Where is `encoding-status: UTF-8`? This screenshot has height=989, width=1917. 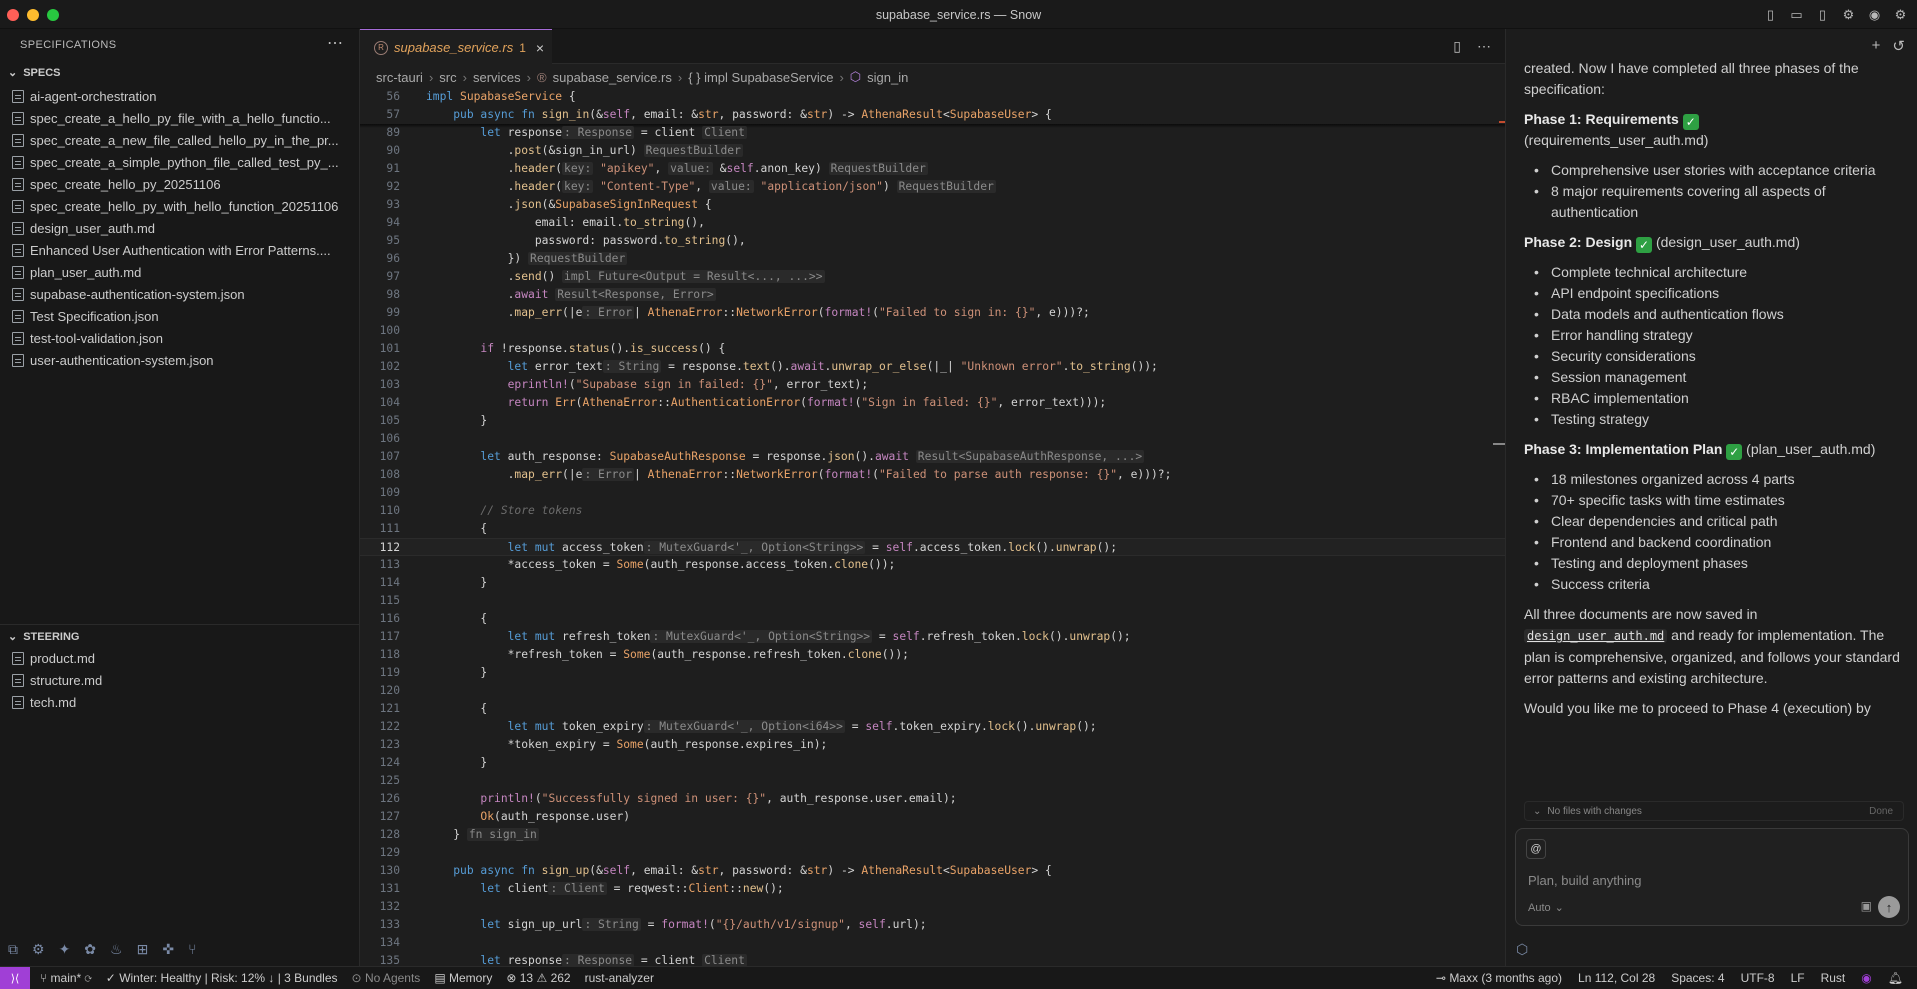
encoding-status: UTF-8 is located at coordinates (1758, 978).